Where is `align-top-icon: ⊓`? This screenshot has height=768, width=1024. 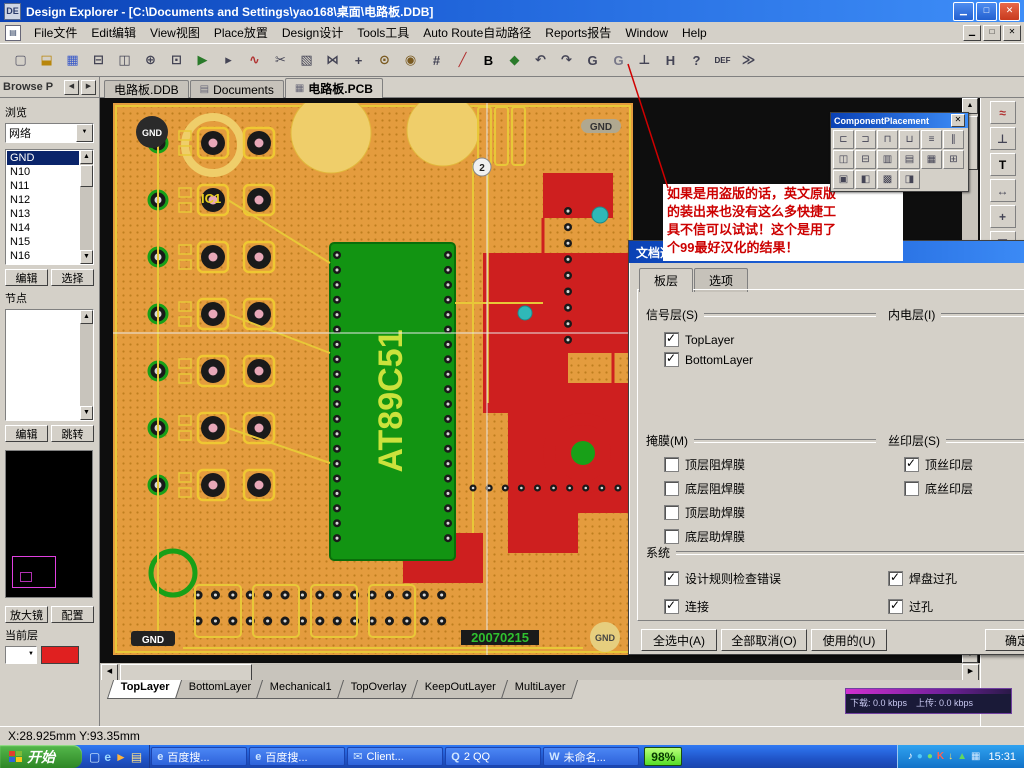
align-top-icon: ⊓ is located at coordinates (887, 139).